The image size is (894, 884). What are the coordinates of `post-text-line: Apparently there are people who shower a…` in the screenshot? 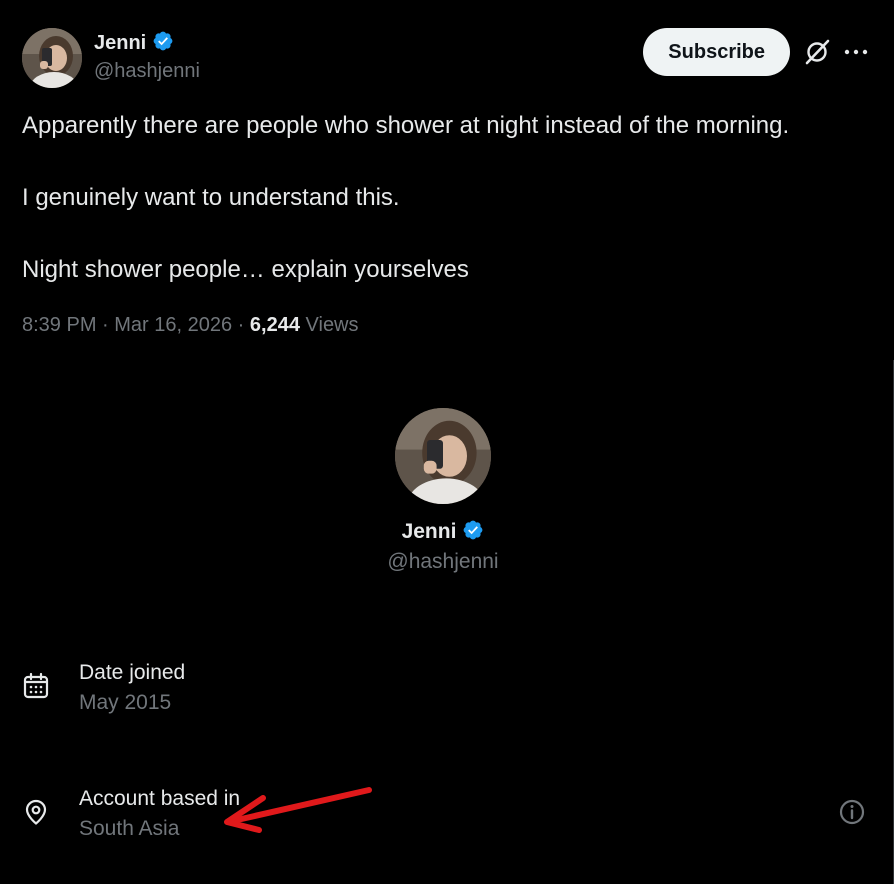 It's located at (406, 125).